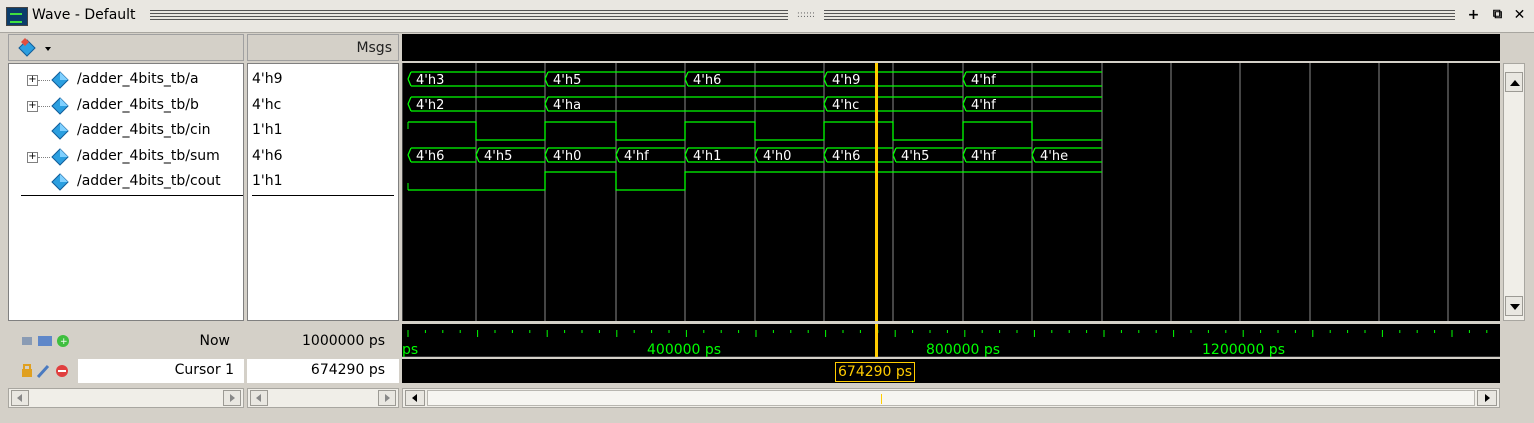  I want to click on bus-a-label: 4'h3, so click(430, 80).